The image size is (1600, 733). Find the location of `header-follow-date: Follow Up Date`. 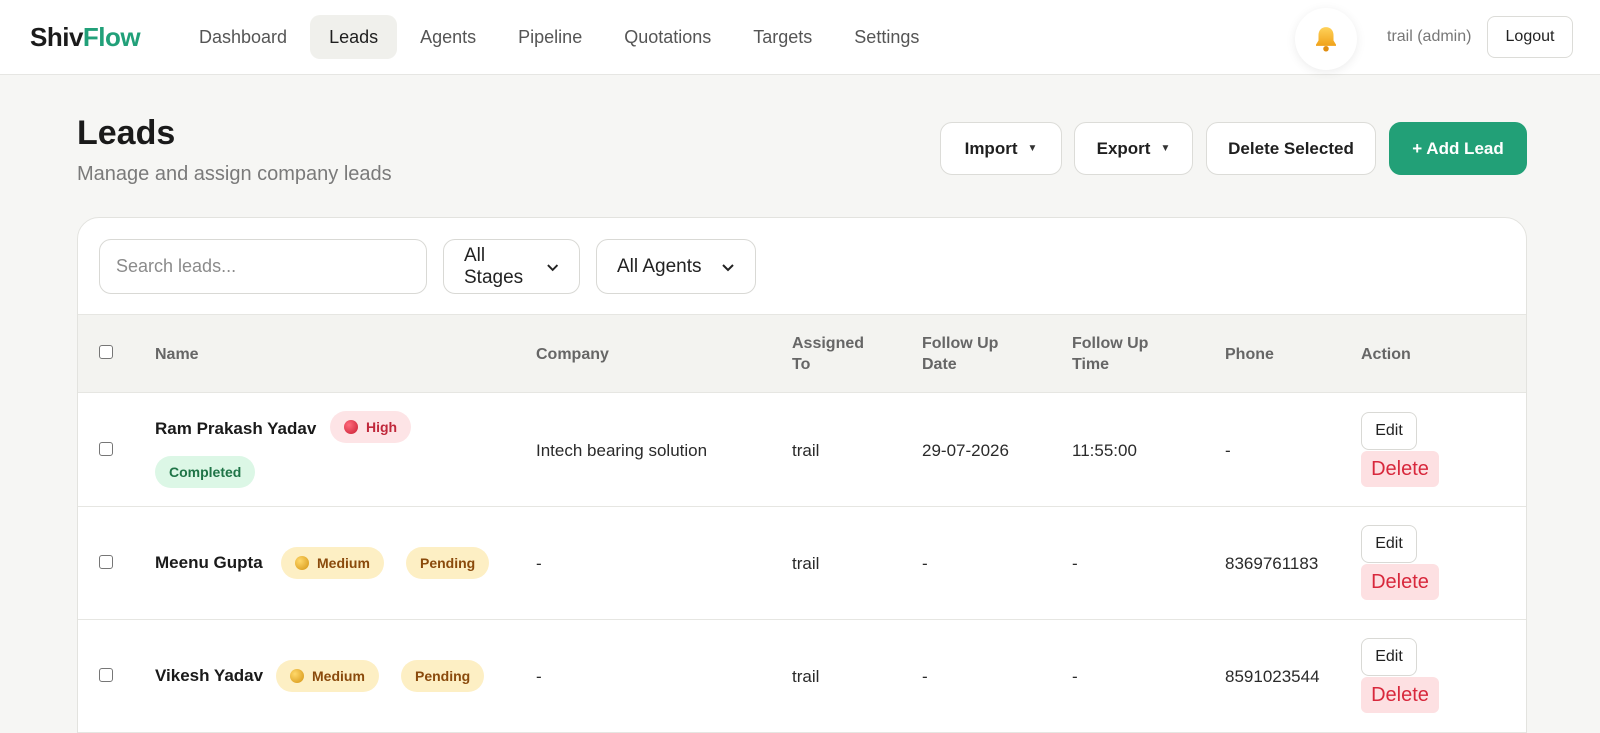

header-follow-date: Follow Up Date is located at coordinates (960, 354).